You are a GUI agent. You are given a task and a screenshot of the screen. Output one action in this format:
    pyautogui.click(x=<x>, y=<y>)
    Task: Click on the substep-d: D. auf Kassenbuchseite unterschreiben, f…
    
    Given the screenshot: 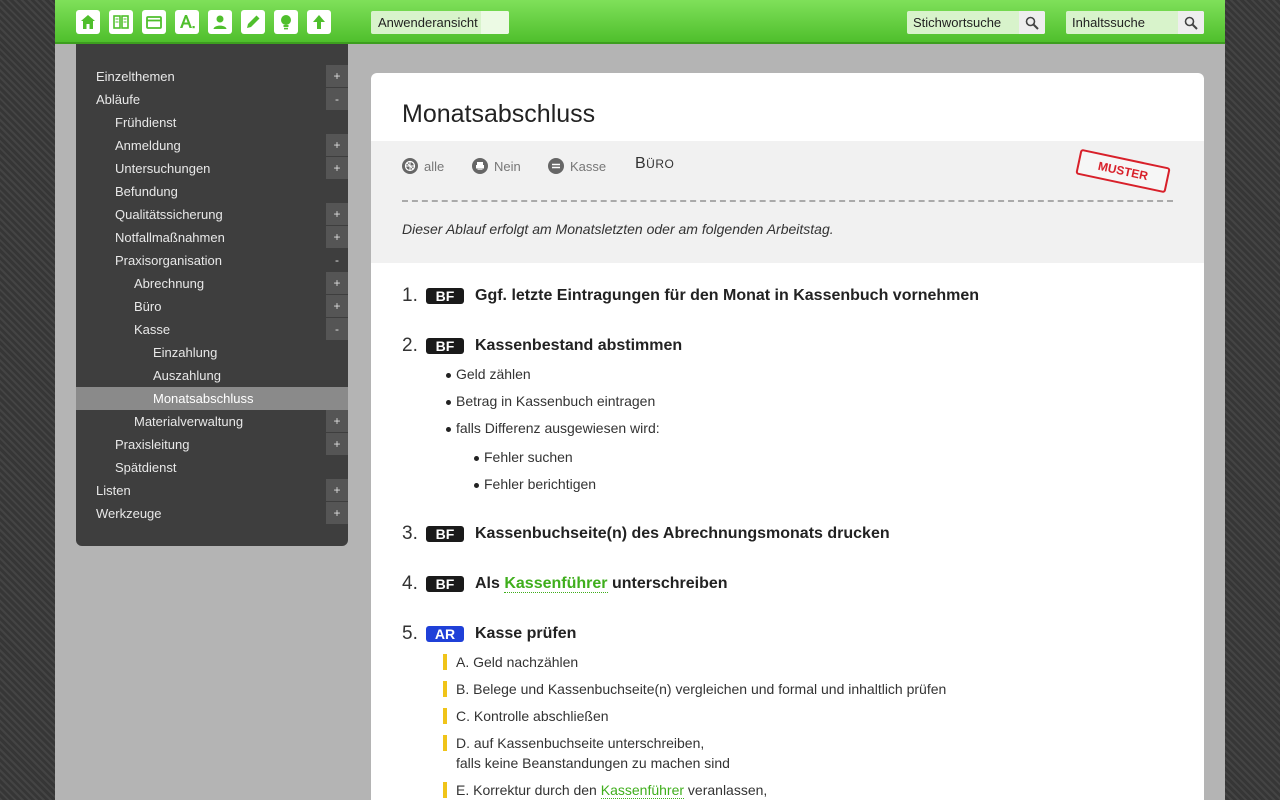 What is the action you would take?
    pyautogui.click(x=586, y=753)
    